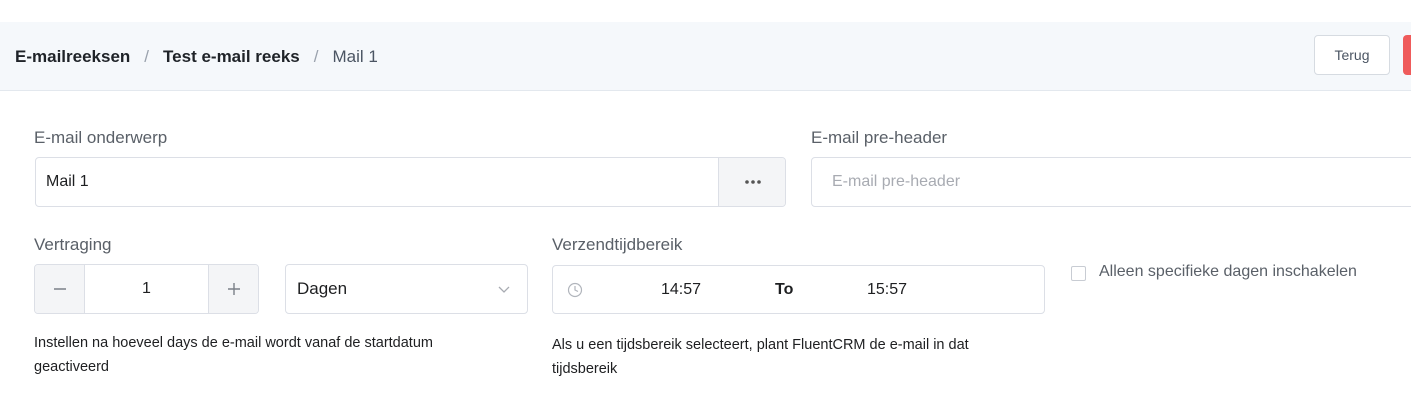 The image size is (1411, 419). What do you see at coordinates (1078, 273) in the screenshot?
I see `specific-days-checkbox` at bounding box center [1078, 273].